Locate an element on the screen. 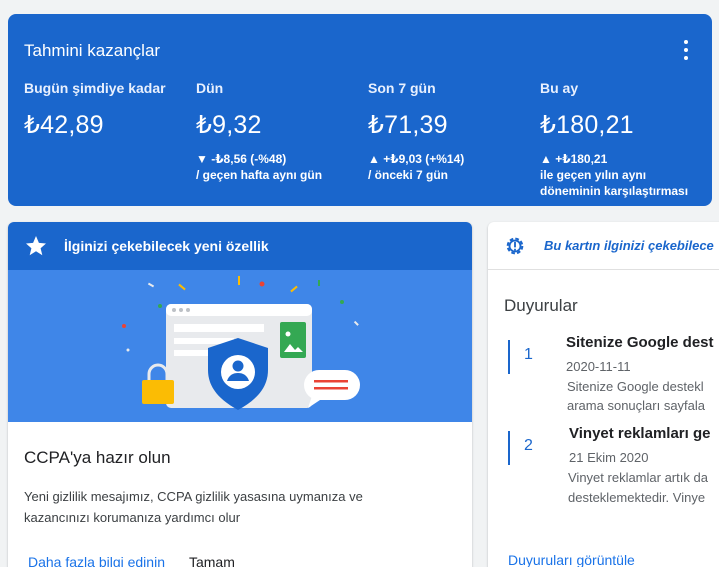 This screenshot has width=719, height=567. announcement-title: Sitenize Google dest is located at coordinates (640, 342).